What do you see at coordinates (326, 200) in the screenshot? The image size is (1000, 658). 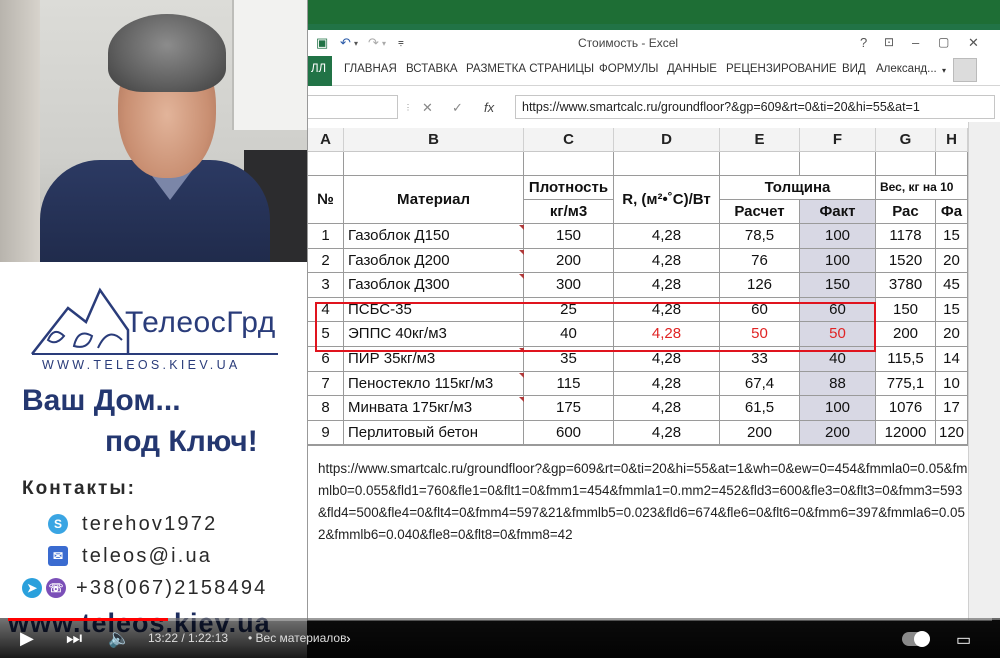 I see `header-number: №` at bounding box center [326, 200].